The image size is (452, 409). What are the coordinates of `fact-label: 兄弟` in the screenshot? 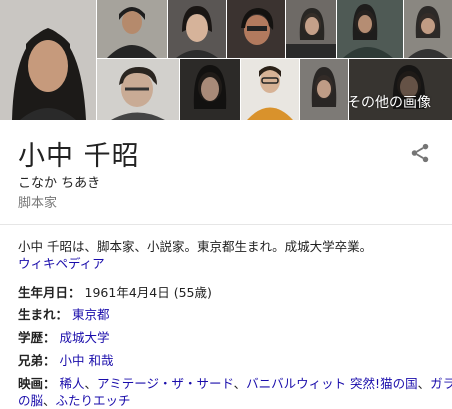 It's located at (31, 360).